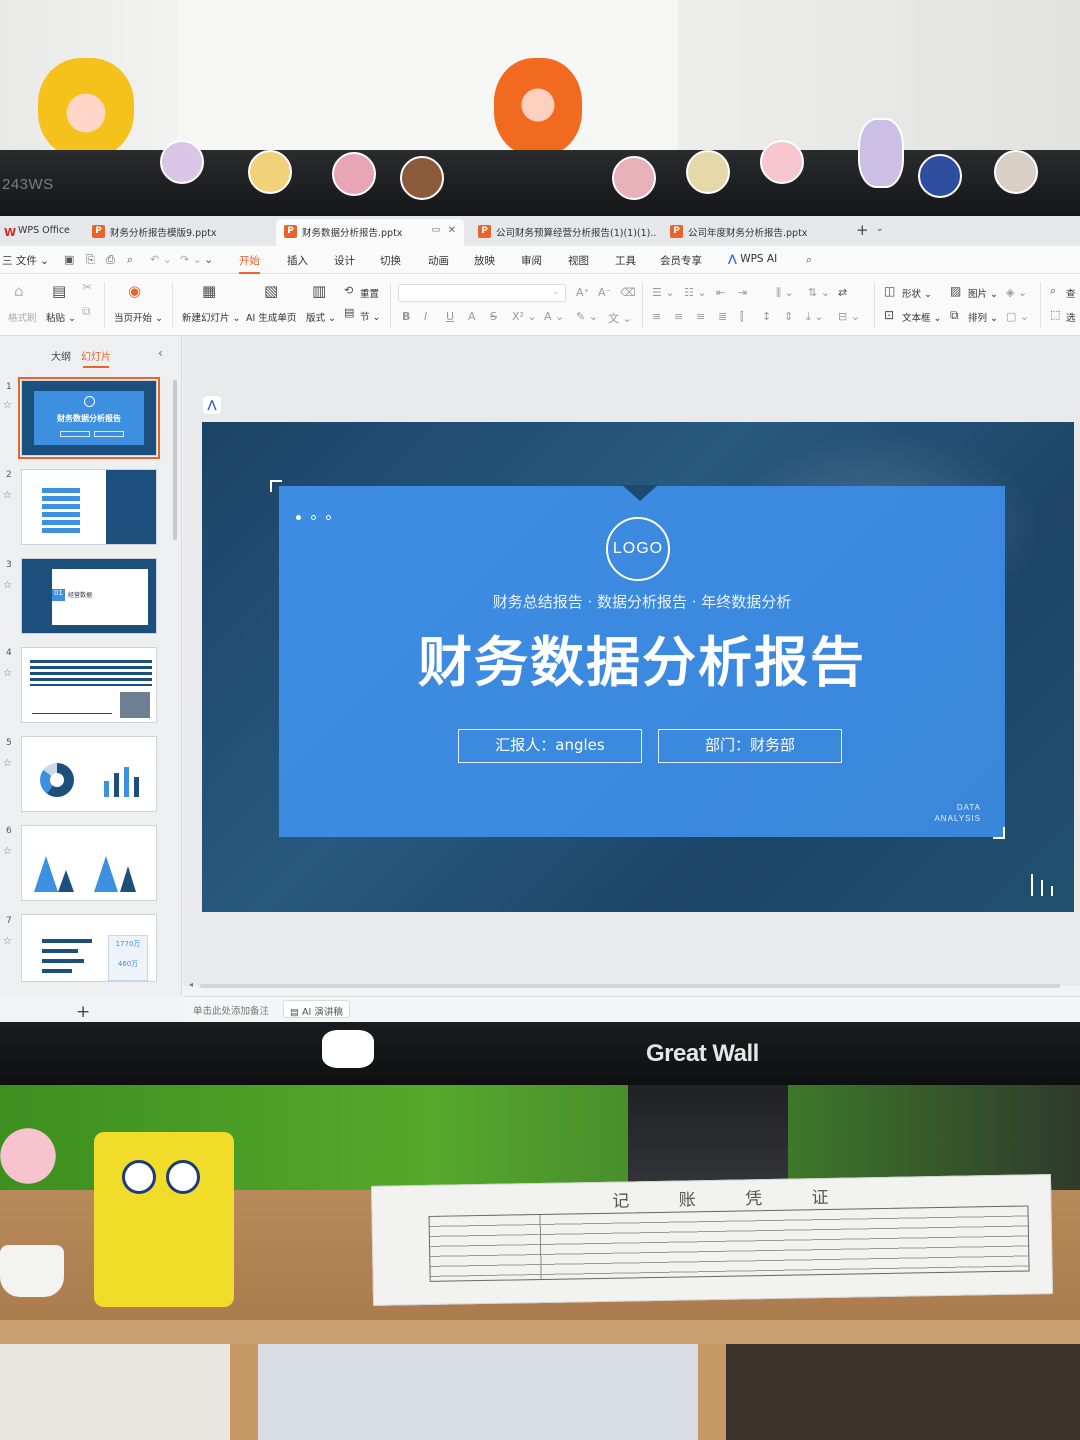 The height and width of the screenshot is (1440, 1080). I want to click on print-preview-icon: ⌕, so click(130, 260).